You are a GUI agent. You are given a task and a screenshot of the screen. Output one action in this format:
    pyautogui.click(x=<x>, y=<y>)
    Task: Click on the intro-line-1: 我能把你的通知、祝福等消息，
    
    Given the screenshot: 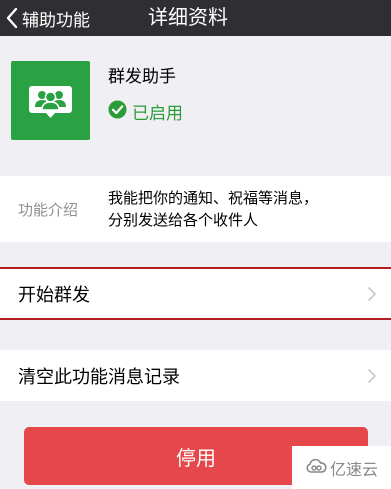 What is the action you would take?
    pyautogui.click(x=213, y=198)
    